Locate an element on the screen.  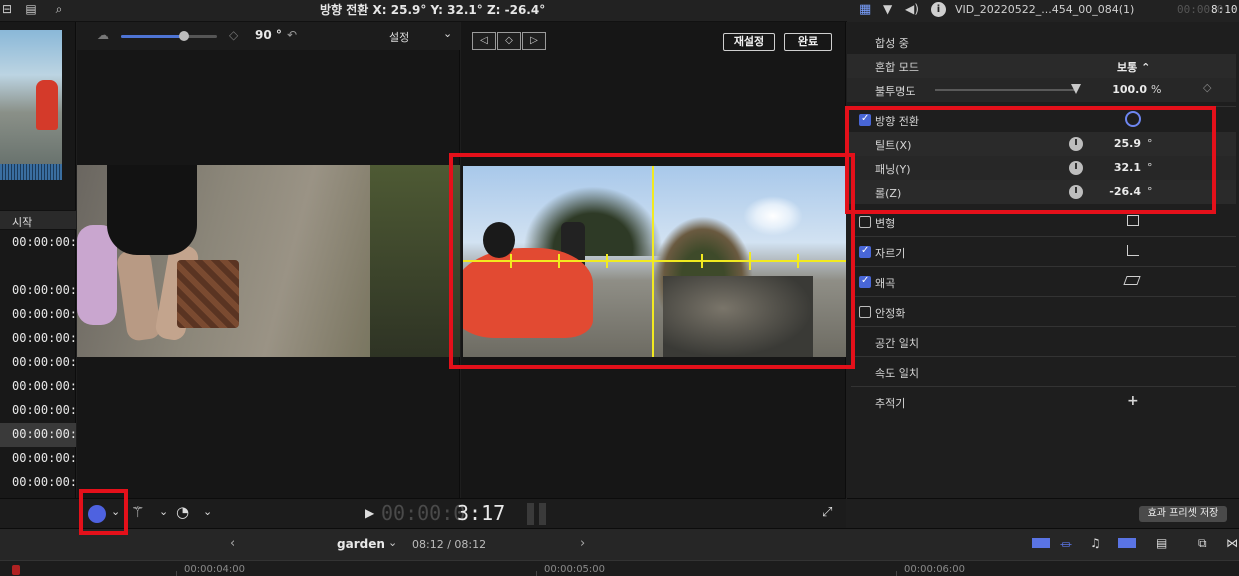
film-strip-icon: ▦ is located at coordinates (865, 9).